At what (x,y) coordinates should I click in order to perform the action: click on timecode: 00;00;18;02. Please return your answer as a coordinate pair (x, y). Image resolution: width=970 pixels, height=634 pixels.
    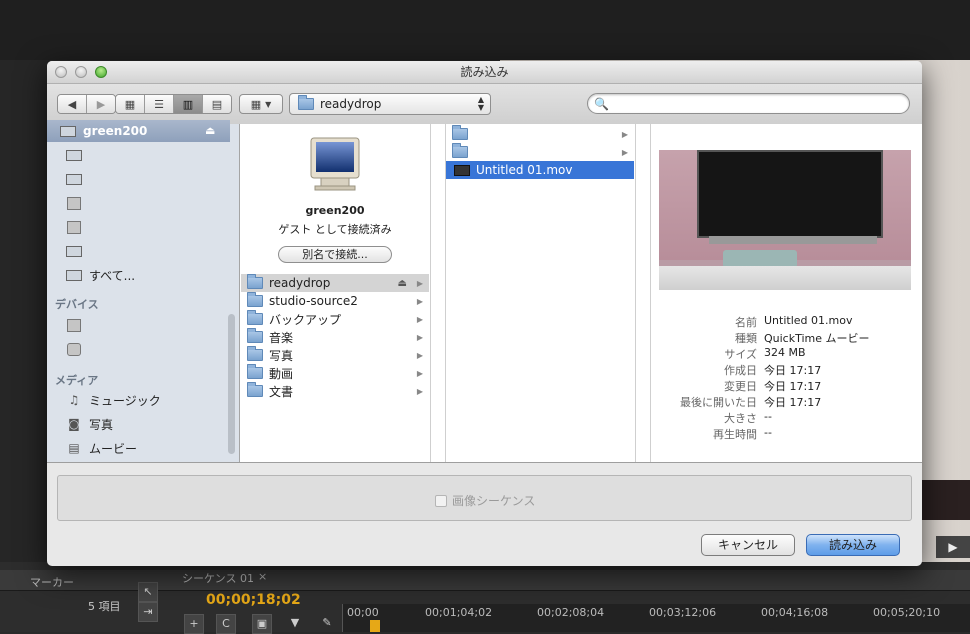
    Looking at the image, I should click on (253, 600).